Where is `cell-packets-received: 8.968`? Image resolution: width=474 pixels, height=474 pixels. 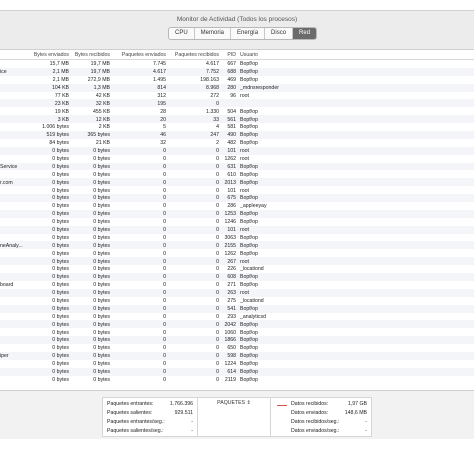
cell-packets-received: 8.968 is located at coordinates (212, 87).